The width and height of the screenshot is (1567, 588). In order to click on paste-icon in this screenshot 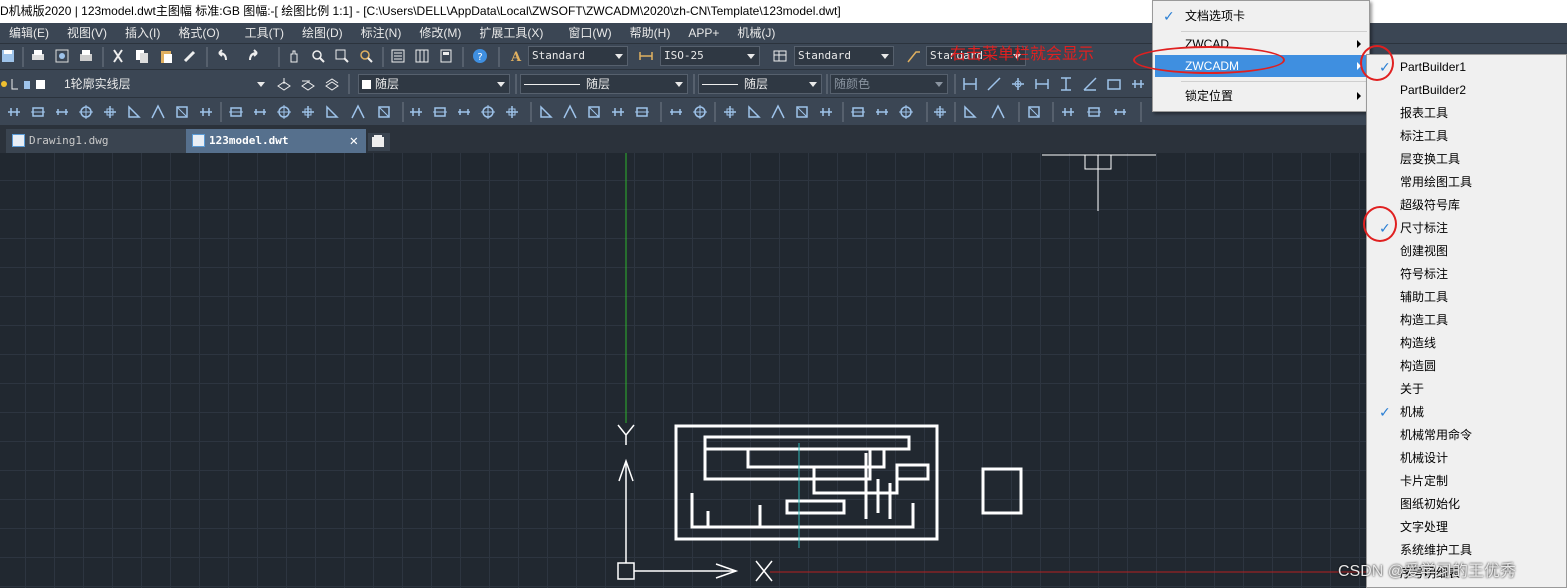, I will do `click(166, 56)`.